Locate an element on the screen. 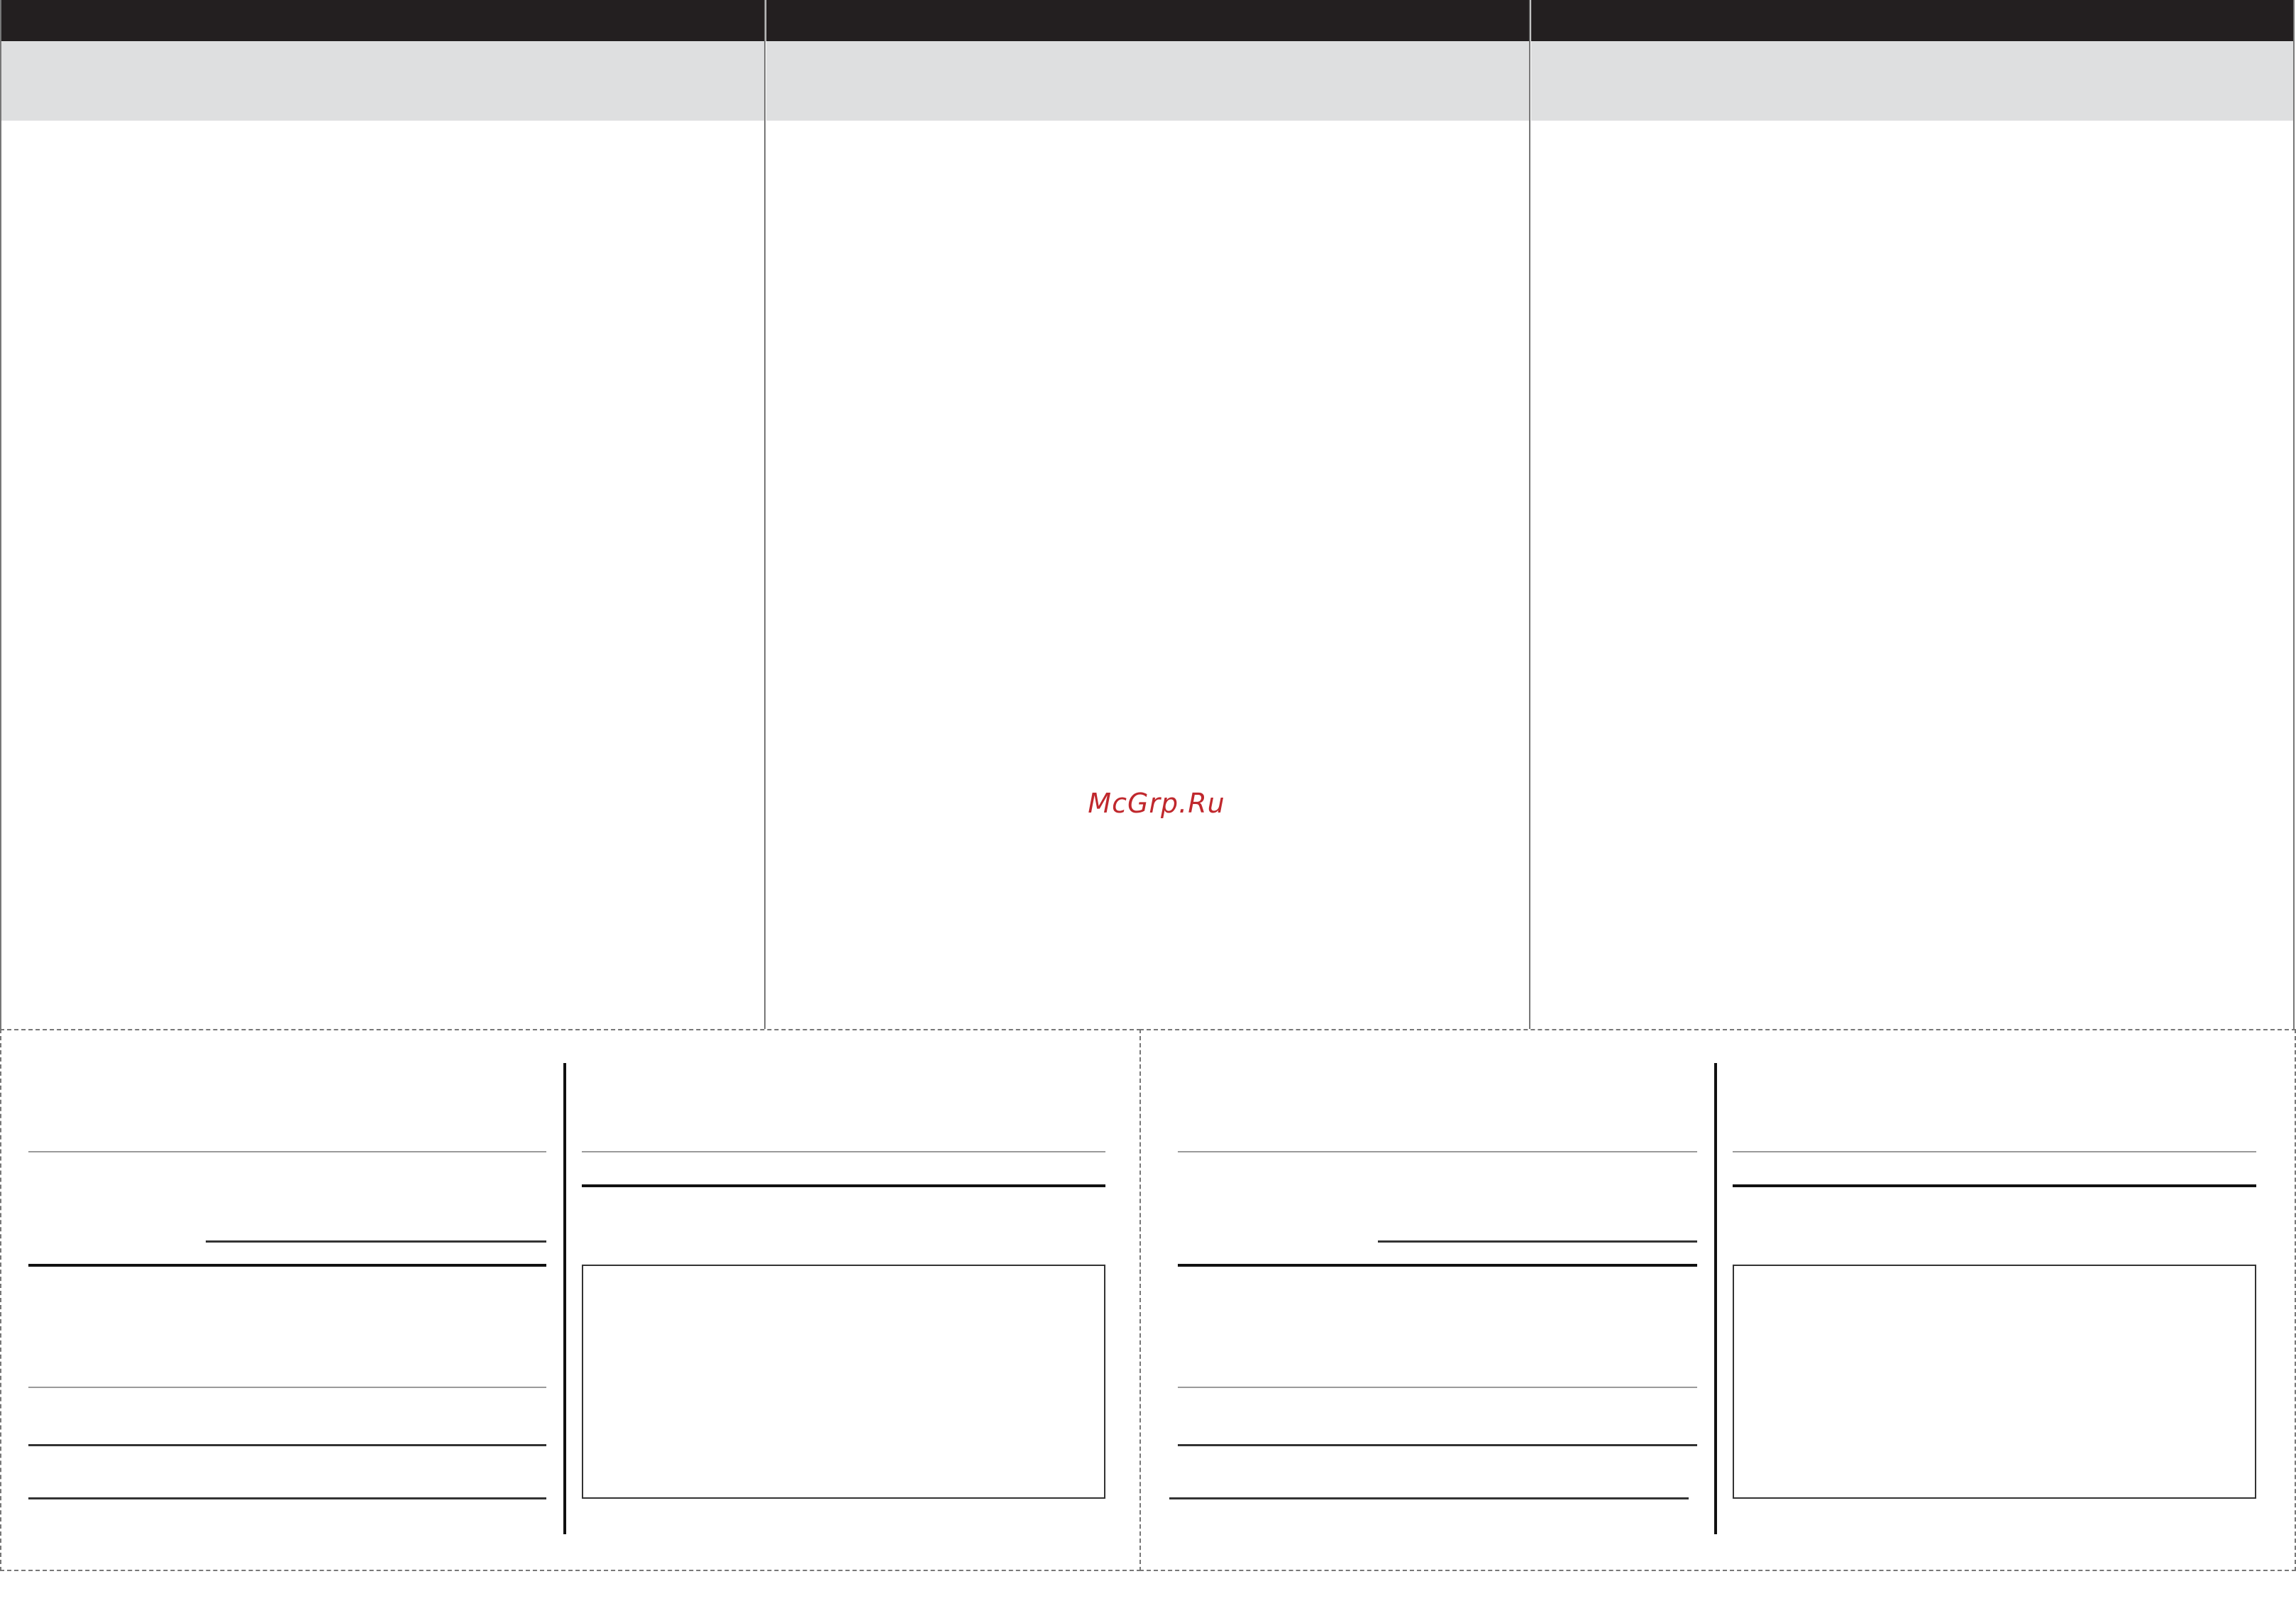  column-3-header-bar is located at coordinates (1913, 20).